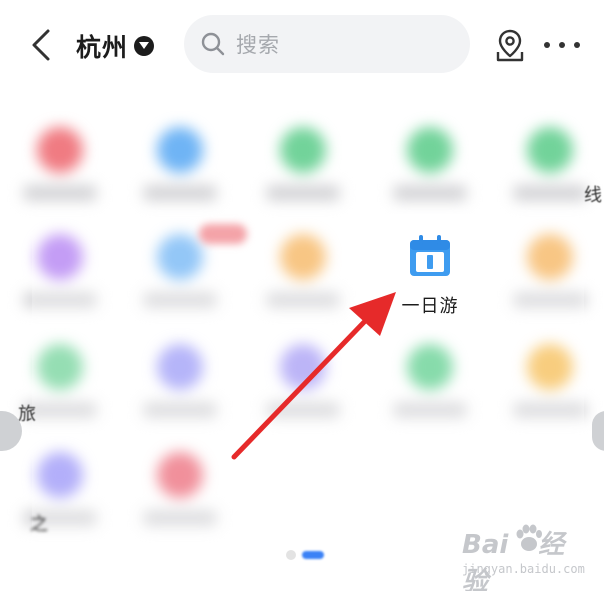 This screenshot has width=604, height=591. What do you see at coordinates (430, 306) in the screenshot?
I see `service-item-label: 一日游` at bounding box center [430, 306].